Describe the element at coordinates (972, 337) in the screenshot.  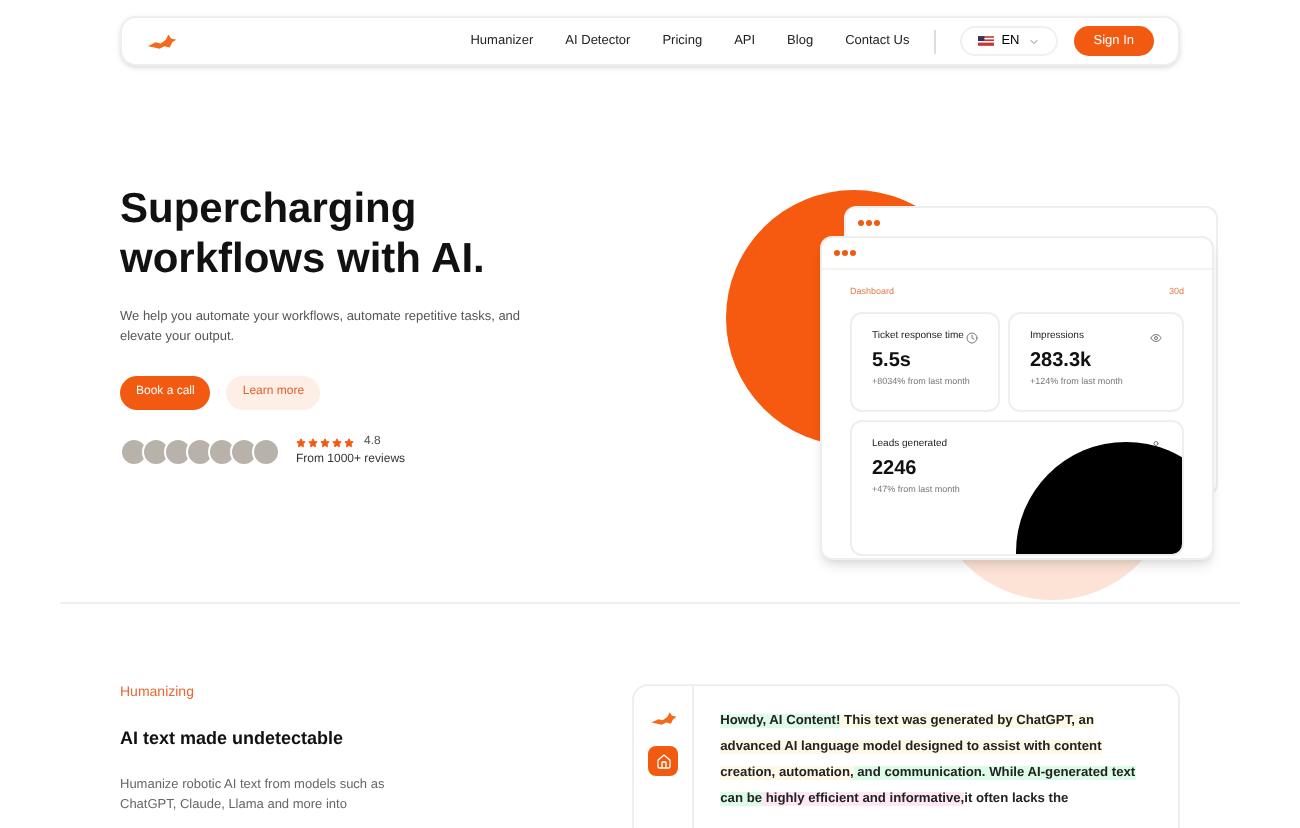
I see `clock-icon` at that location.